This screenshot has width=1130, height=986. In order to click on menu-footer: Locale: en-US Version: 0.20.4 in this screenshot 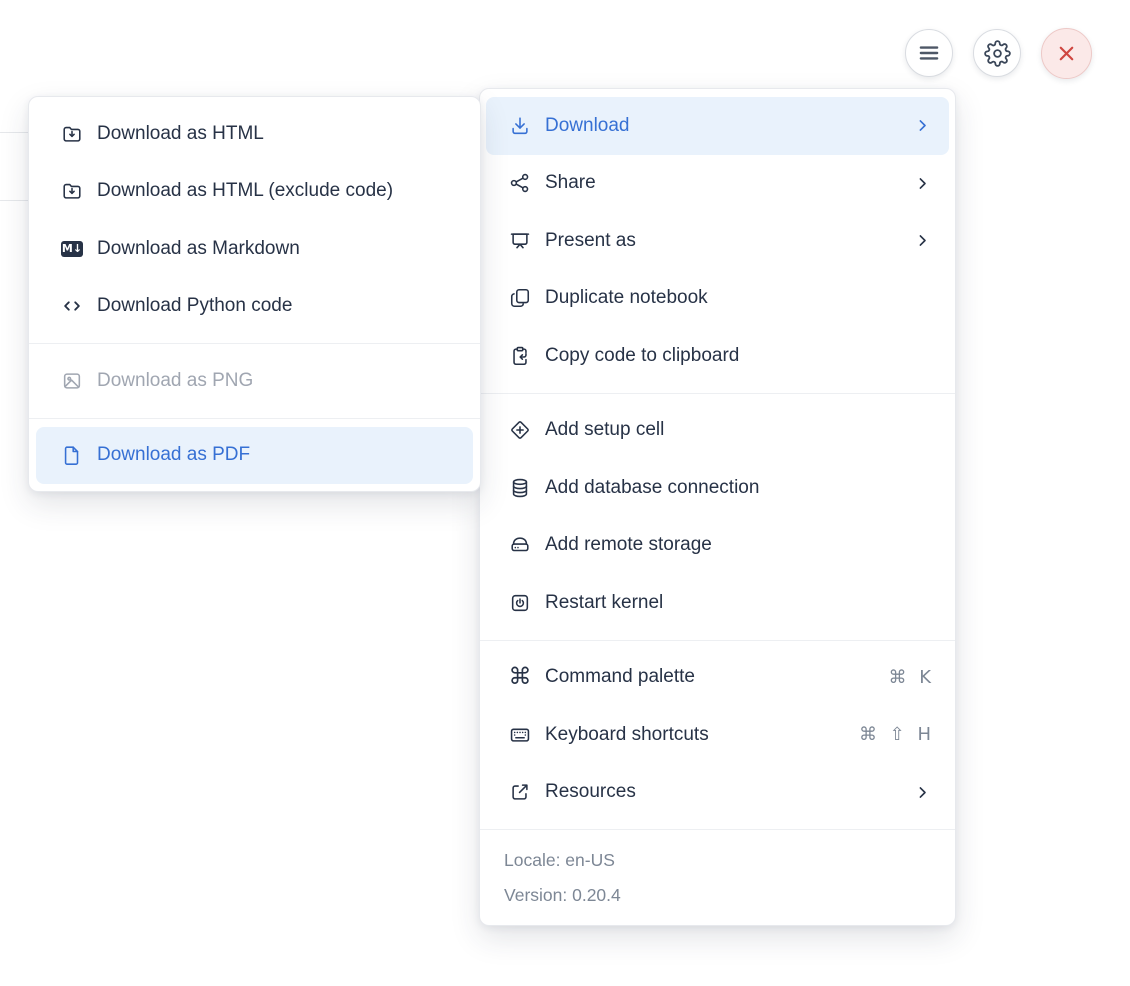, I will do `click(717, 877)`.